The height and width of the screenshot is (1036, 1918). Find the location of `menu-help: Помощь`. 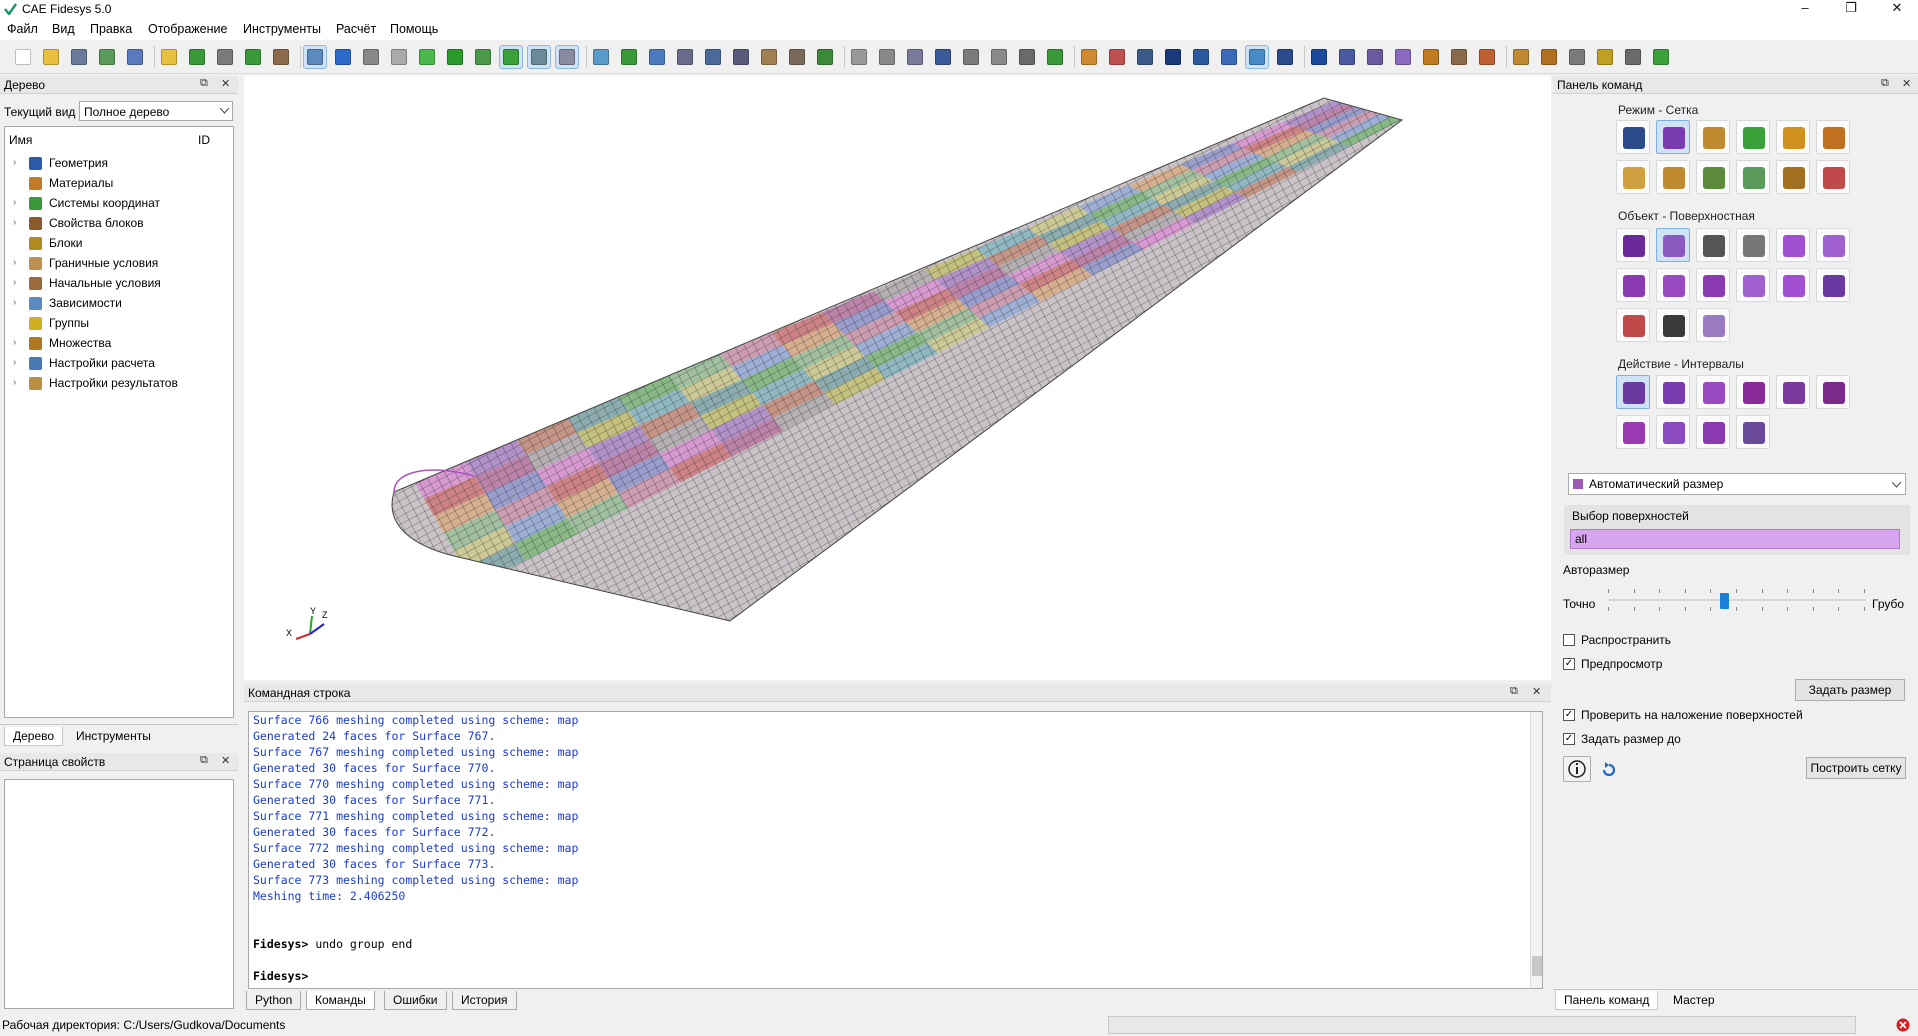

menu-help: Помощь is located at coordinates (414, 29).